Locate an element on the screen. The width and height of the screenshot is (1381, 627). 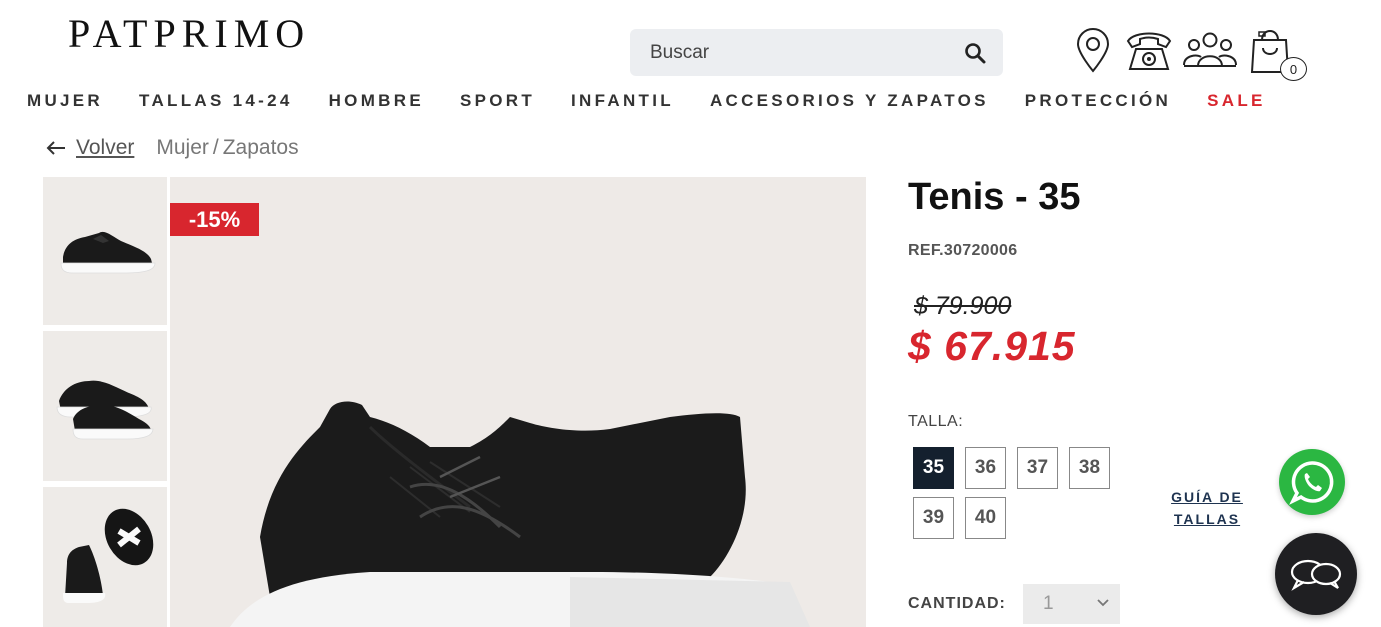
size-option-35: 35 is located at coordinates (933, 468).